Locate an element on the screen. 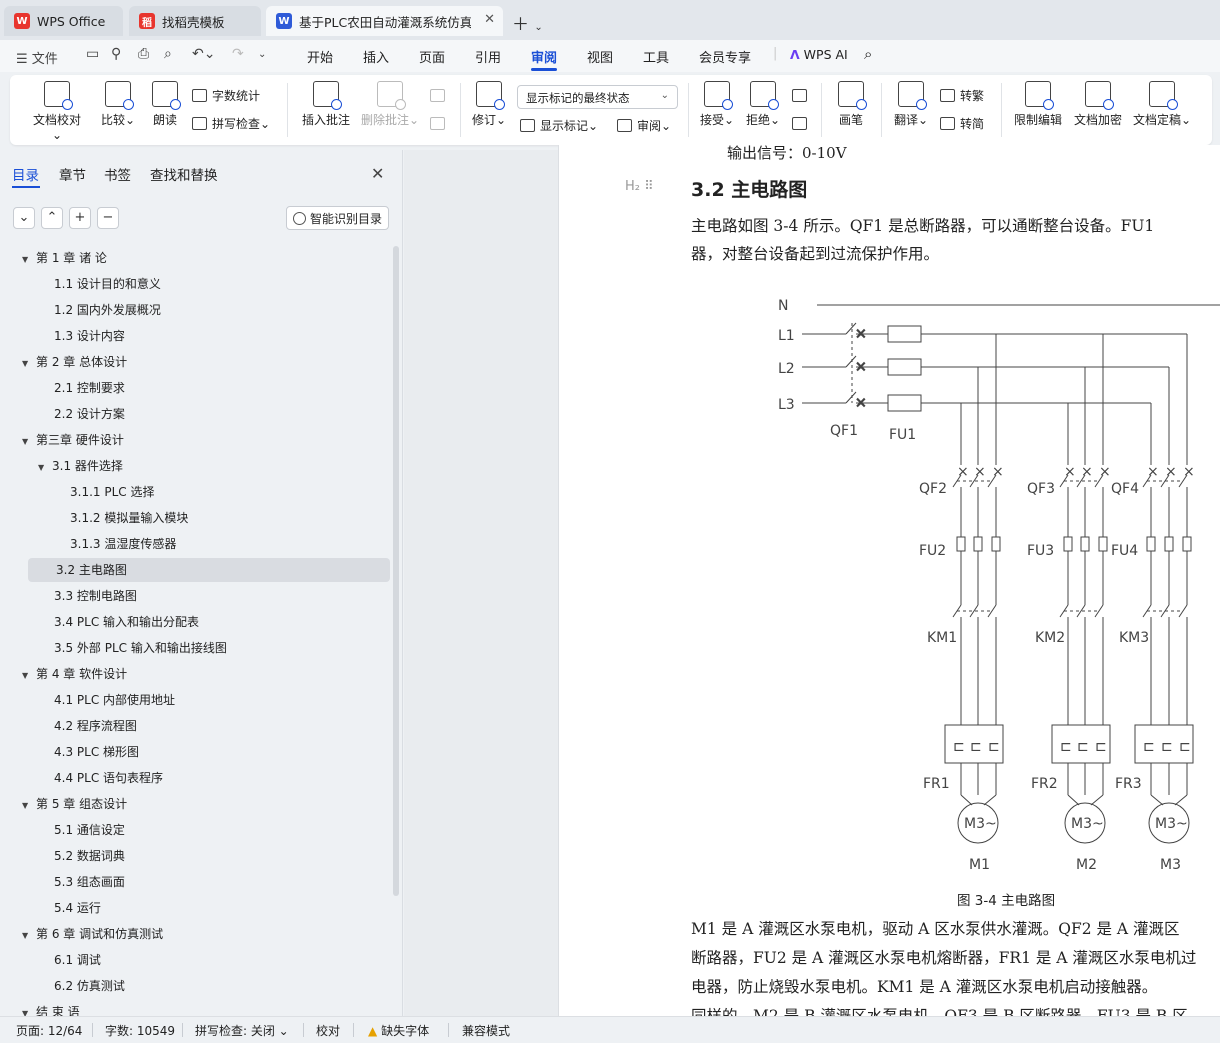 The height and width of the screenshot is (1043, 1220). toc-item: 3.2 主电路图 is located at coordinates (209, 570).